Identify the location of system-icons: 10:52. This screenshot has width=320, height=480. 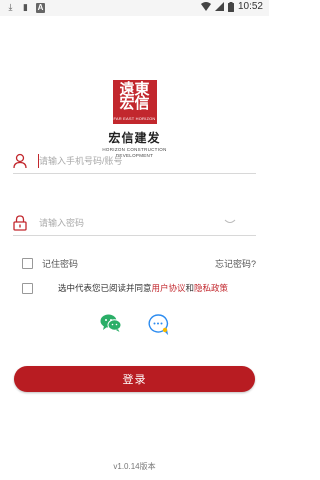
(231, 6).